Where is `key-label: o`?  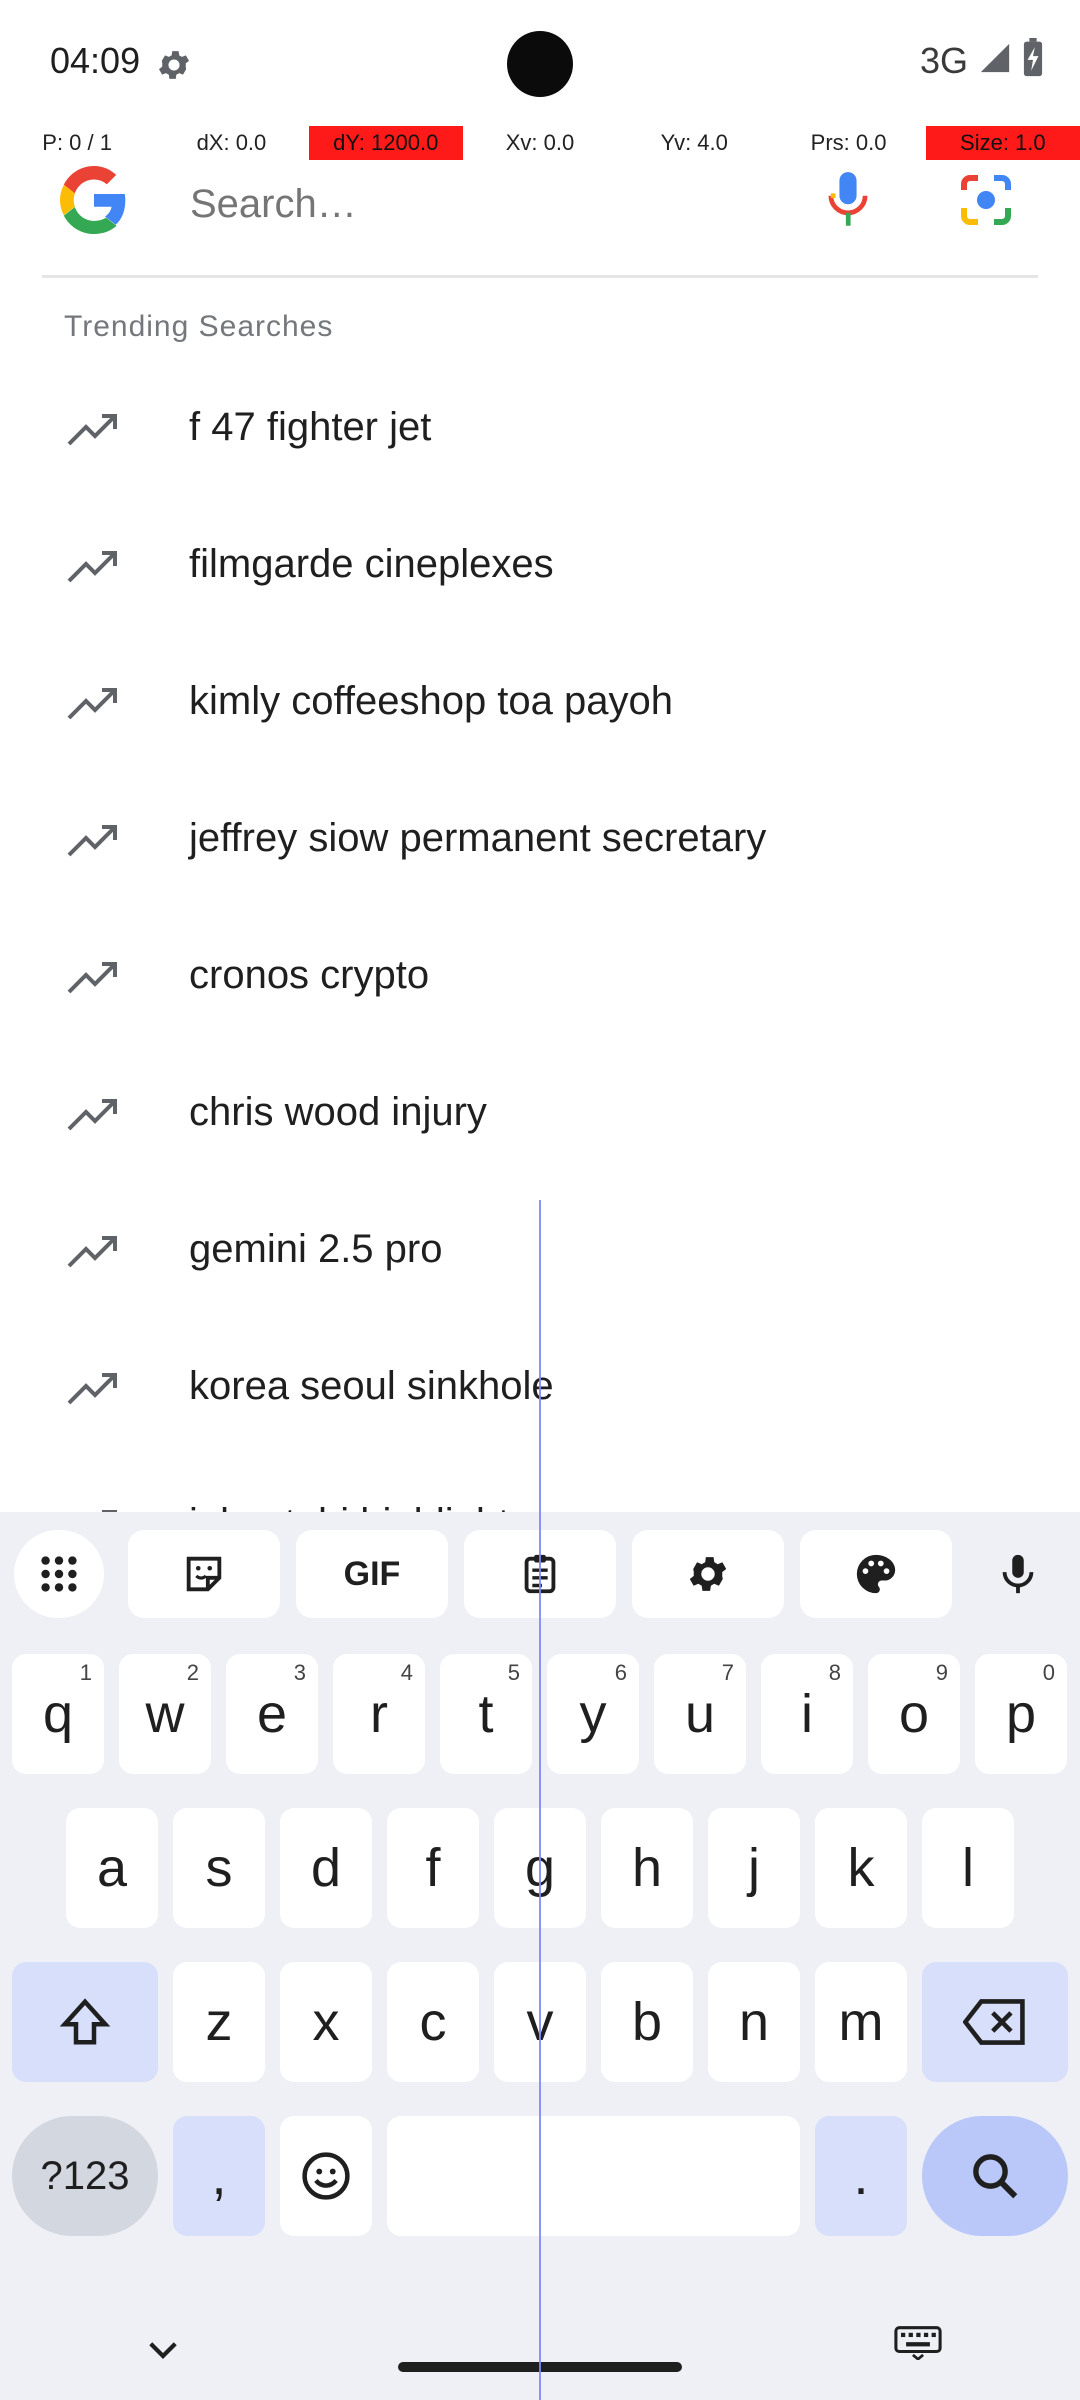
key-label: o is located at coordinates (914, 1714).